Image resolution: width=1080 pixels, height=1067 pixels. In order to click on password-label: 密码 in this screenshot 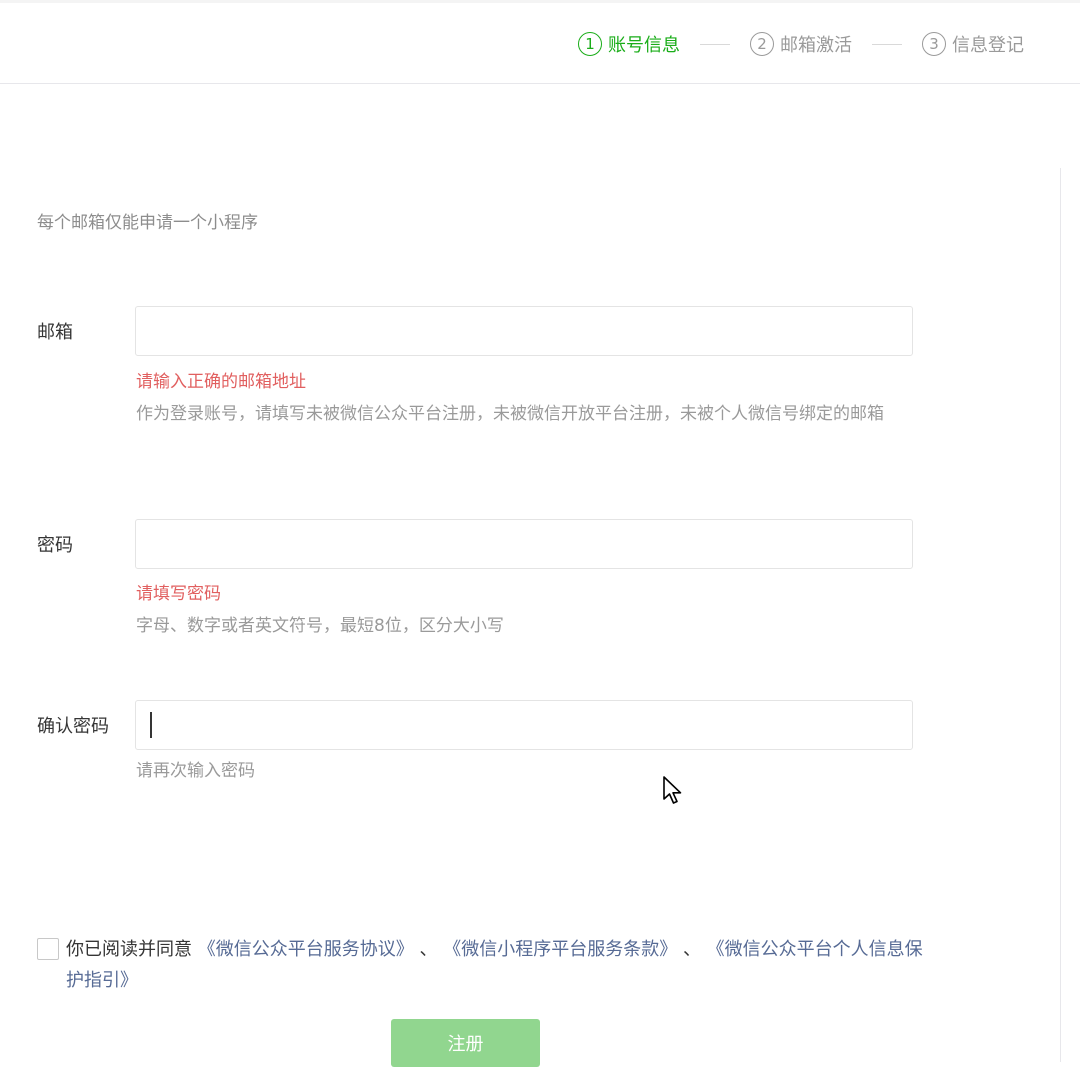, I will do `click(55, 545)`.